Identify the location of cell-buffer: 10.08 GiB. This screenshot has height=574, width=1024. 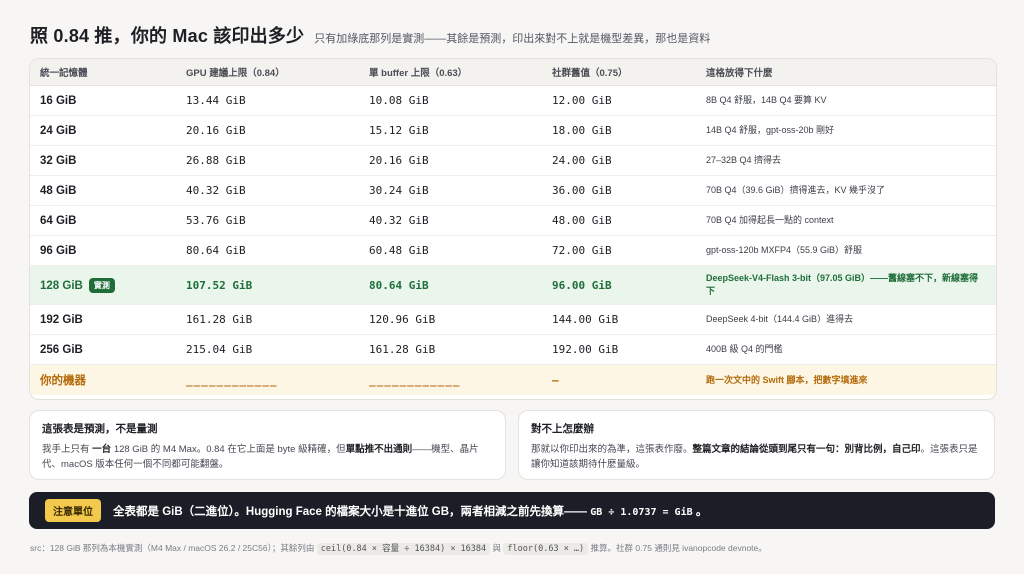
(450, 100).